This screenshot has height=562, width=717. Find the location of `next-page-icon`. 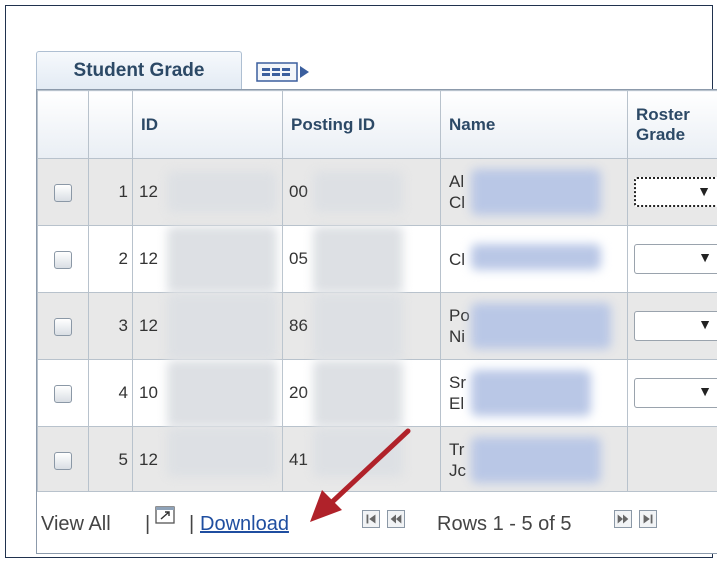

next-page-icon is located at coordinates (623, 519).